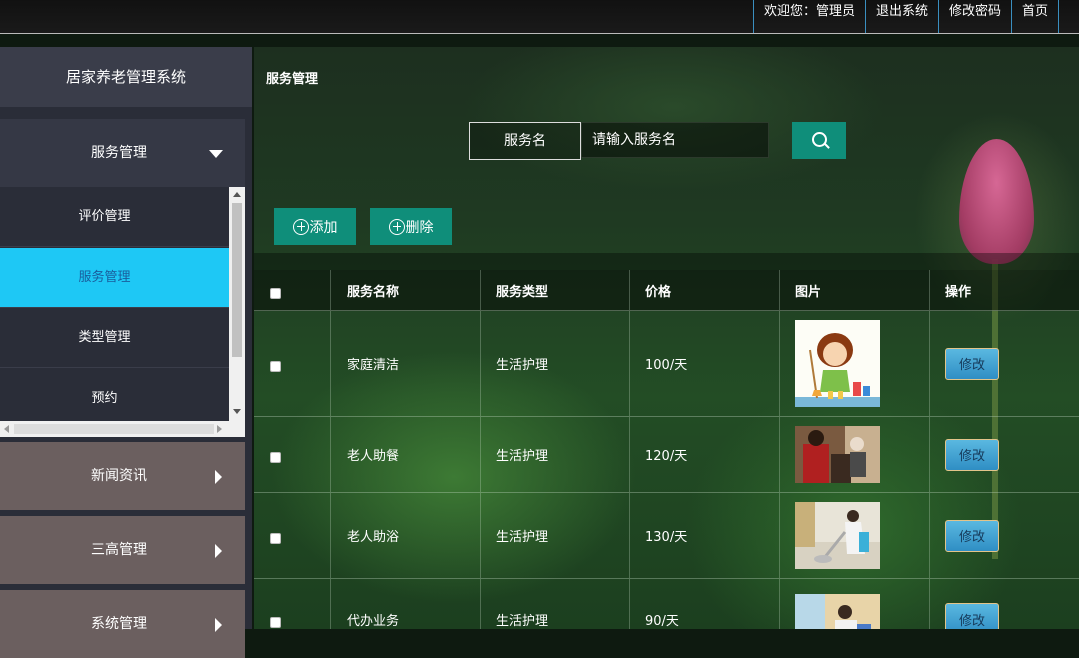 This screenshot has height=658, width=1079. I want to click on submenu-panel: 评价管理 服务管理 类型管理 预约, so click(122, 312).